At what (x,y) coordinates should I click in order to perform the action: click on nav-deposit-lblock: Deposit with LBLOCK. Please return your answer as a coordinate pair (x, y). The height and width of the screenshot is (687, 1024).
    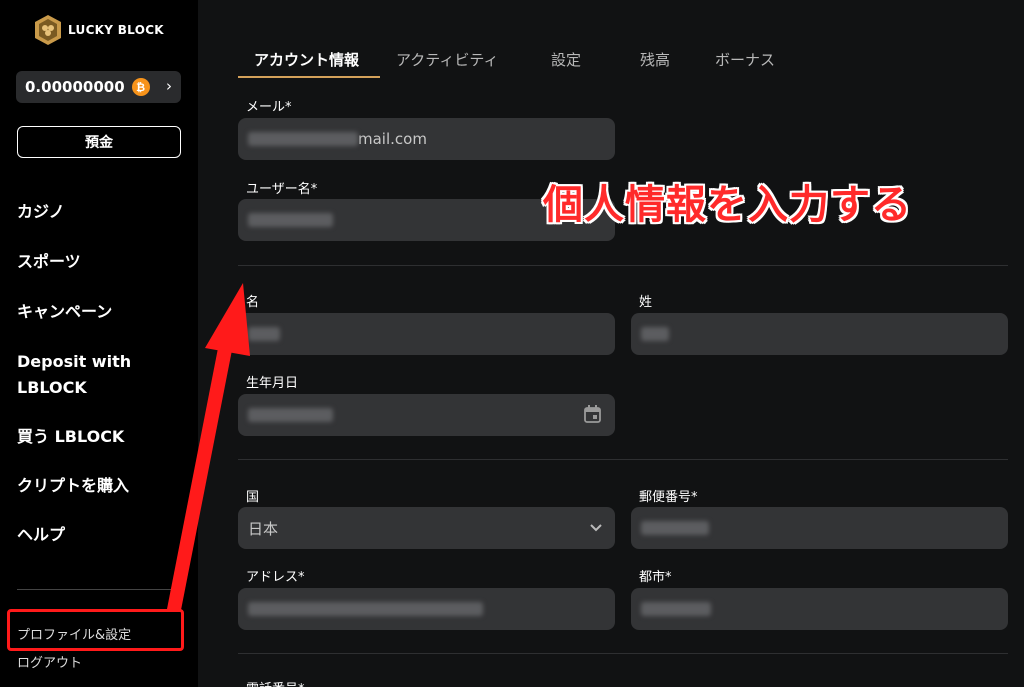
    Looking at the image, I should click on (104, 375).